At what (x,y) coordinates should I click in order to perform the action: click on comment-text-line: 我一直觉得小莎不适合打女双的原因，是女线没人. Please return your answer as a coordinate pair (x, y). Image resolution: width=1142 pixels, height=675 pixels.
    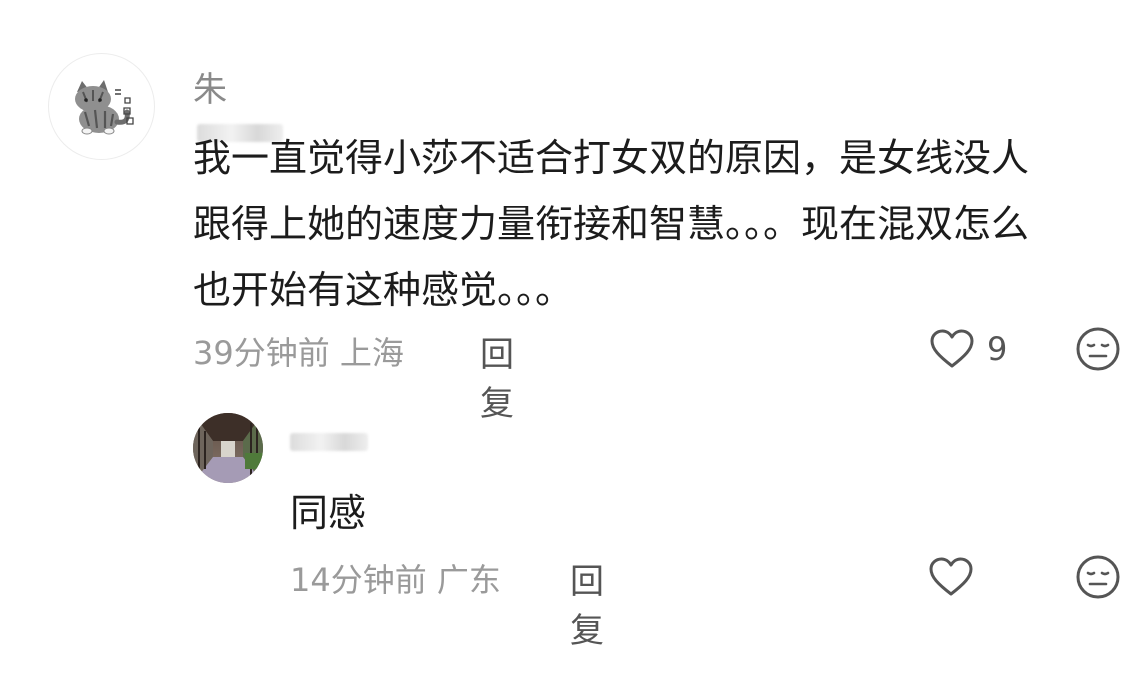
    Looking at the image, I should click on (611, 158).